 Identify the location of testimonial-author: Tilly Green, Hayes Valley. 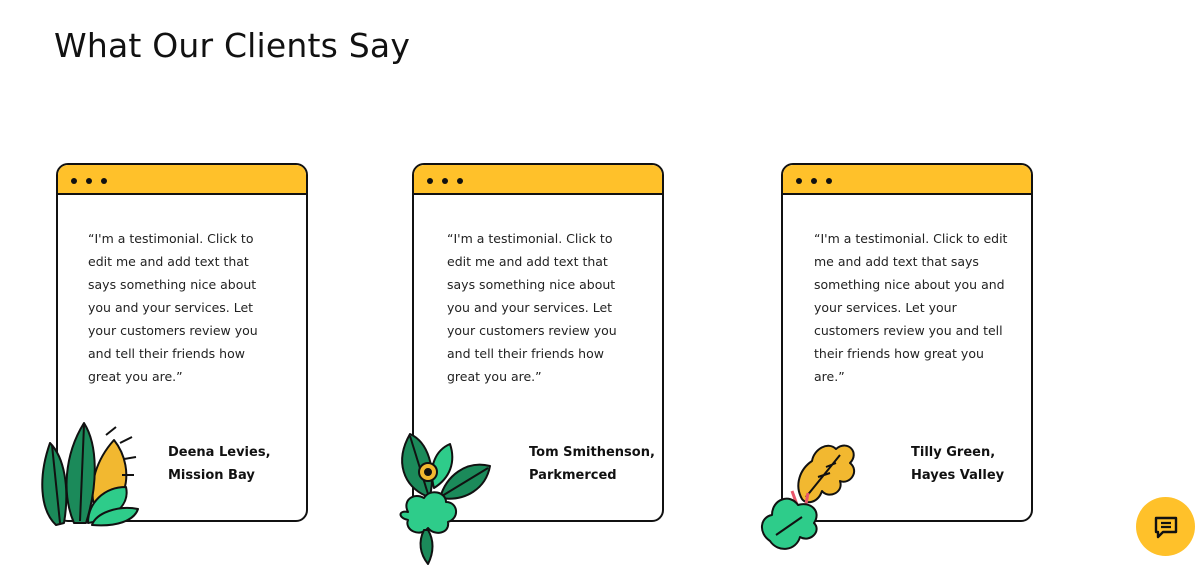
(958, 464).